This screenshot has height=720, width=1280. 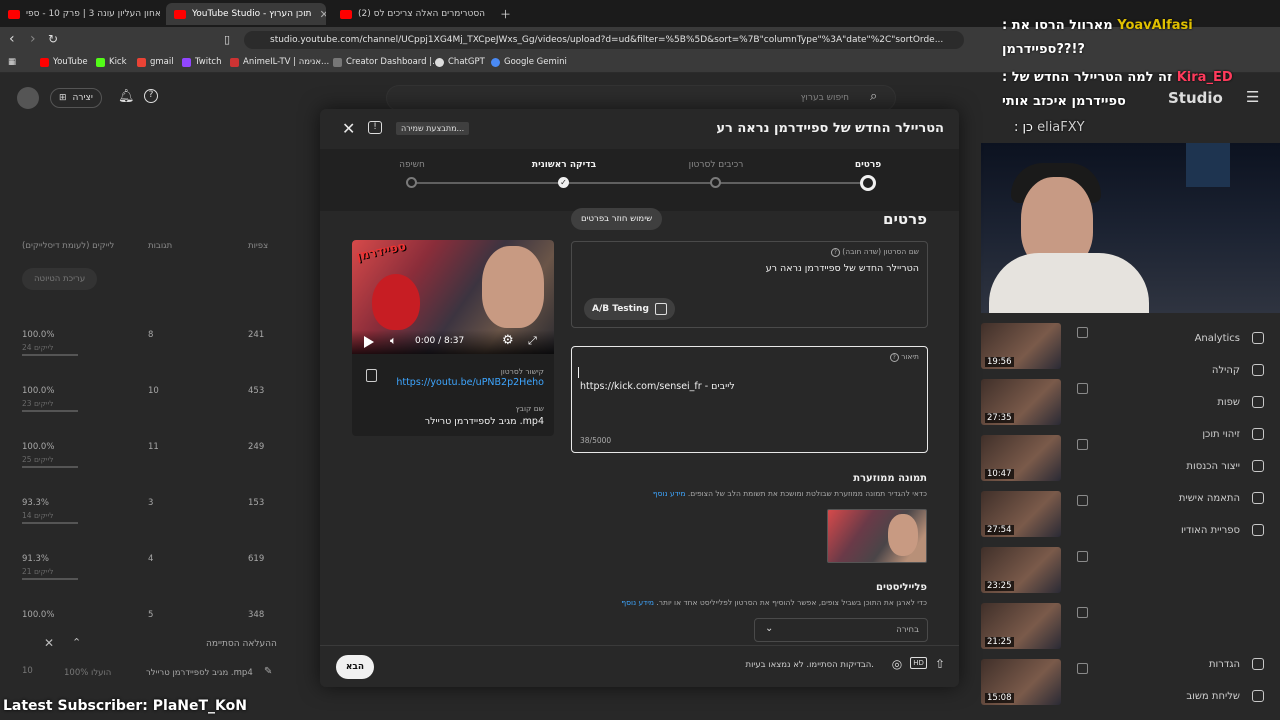 What do you see at coordinates (1021, 402) in the screenshot?
I see `video-thumbnail: 27:35` at bounding box center [1021, 402].